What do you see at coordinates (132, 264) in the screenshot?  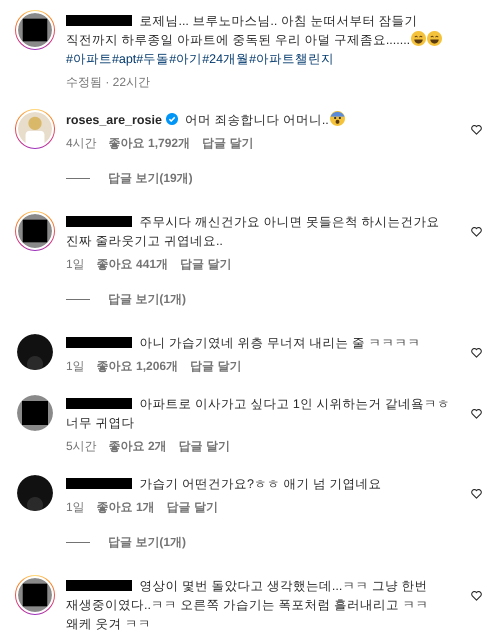 I see `like-count: 좋아요 441개` at bounding box center [132, 264].